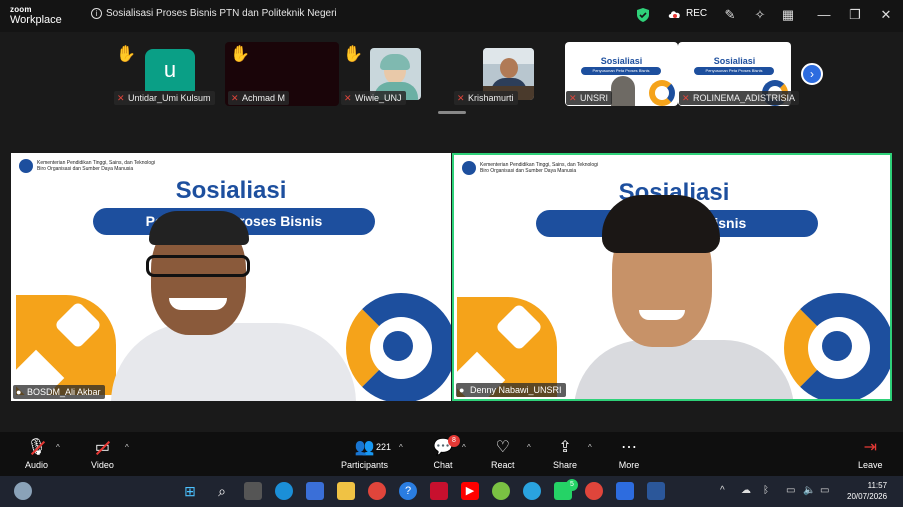  What do you see at coordinates (674, 14) in the screenshot?
I see `cloud-record-icon` at bounding box center [674, 14].